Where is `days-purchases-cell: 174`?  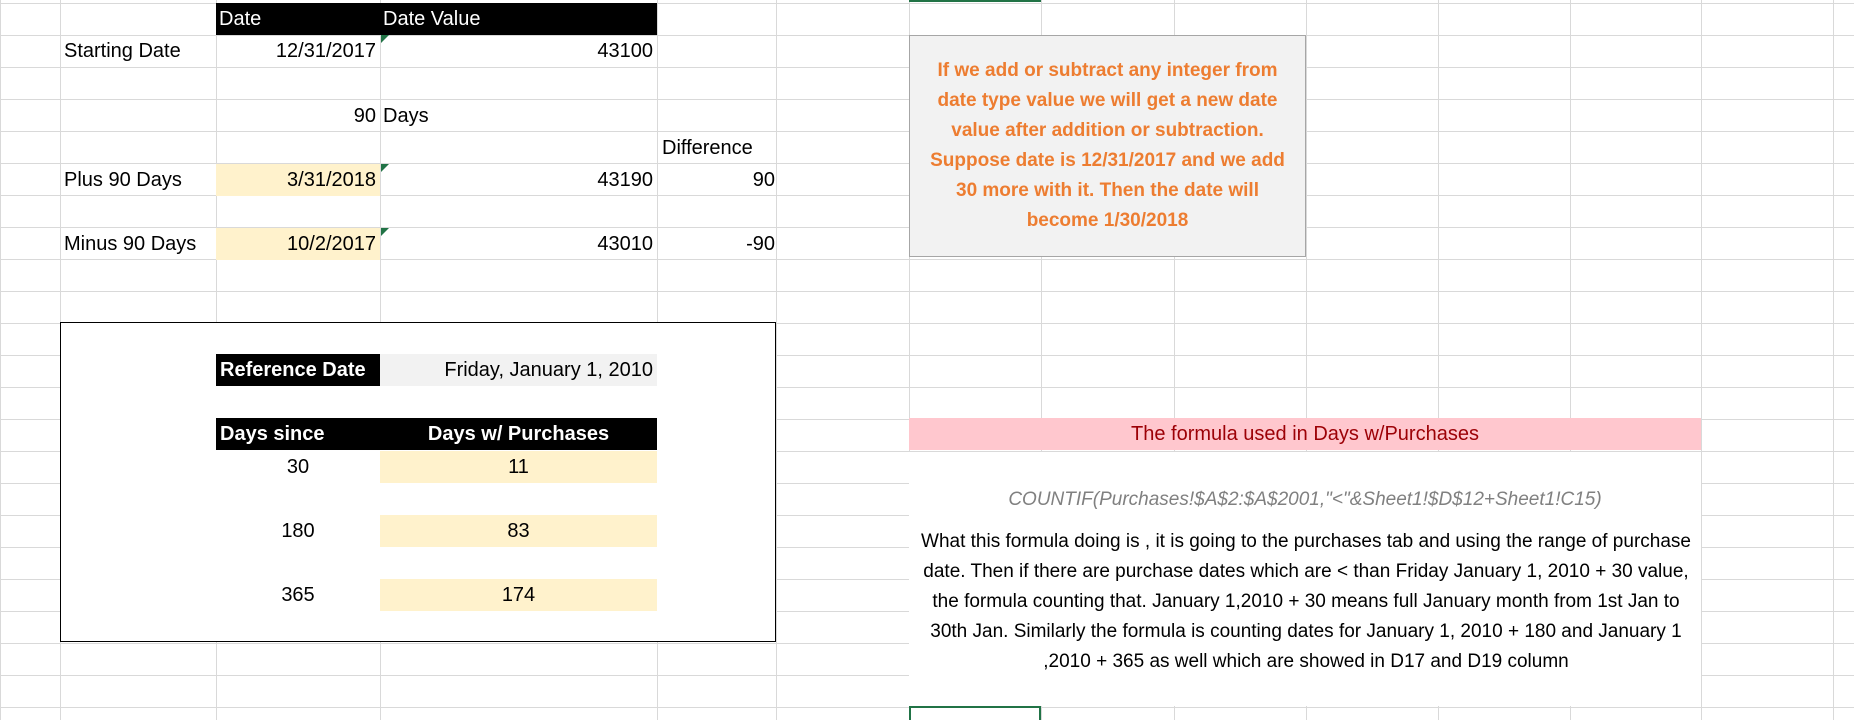
days-purchases-cell: 174 is located at coordinates (518, 595).